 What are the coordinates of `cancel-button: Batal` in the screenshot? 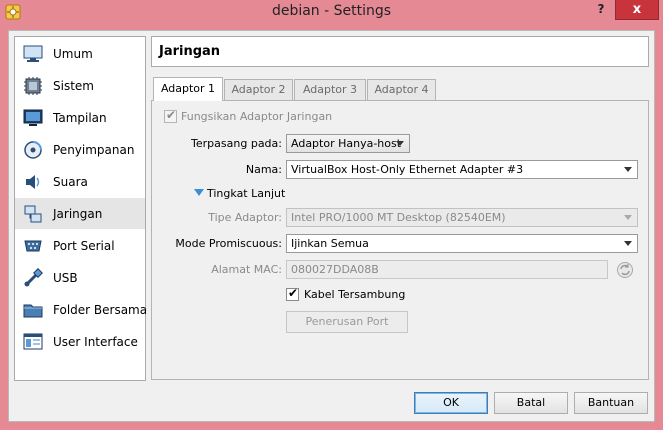 It's located at (531, 403).